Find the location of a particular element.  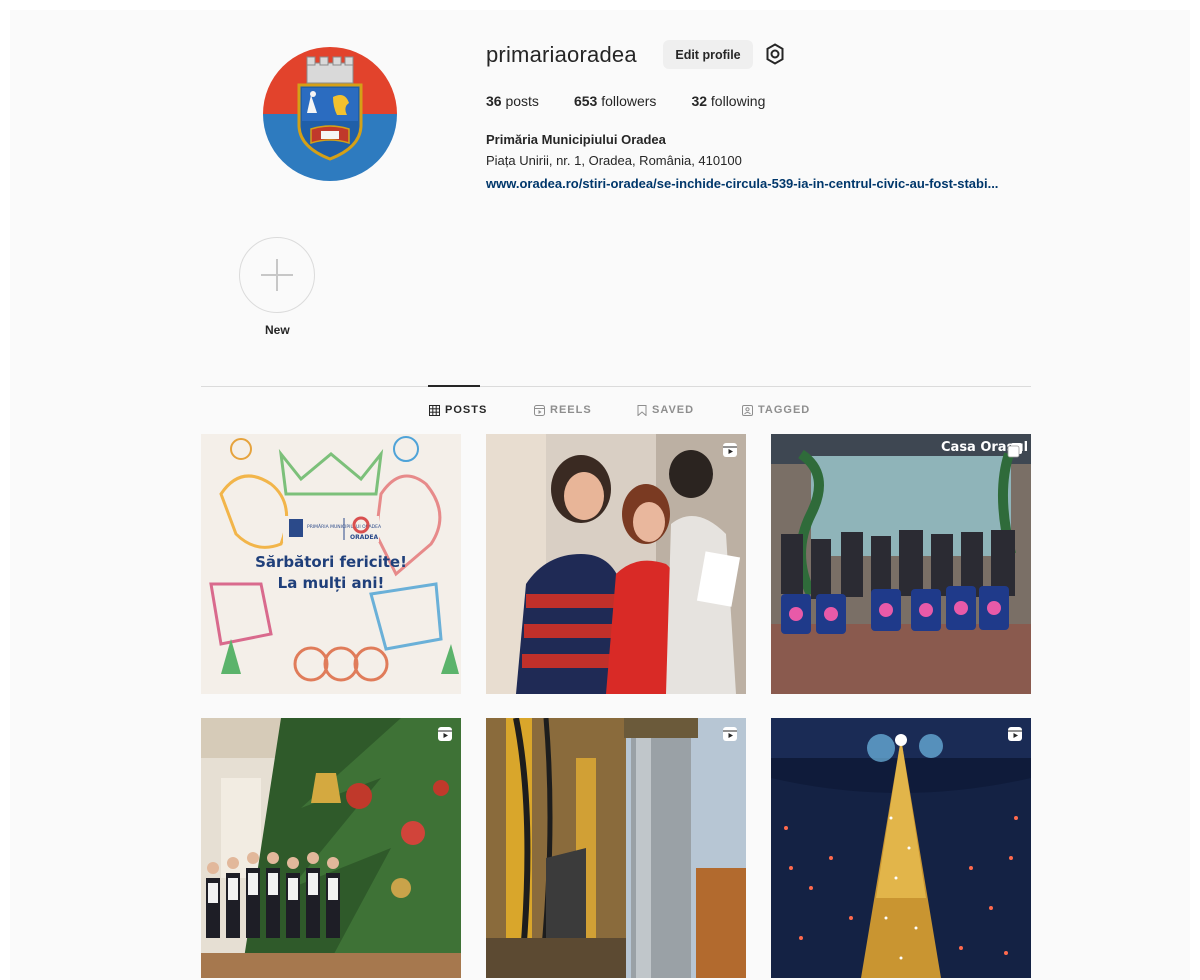

carousel-badge-icon is located at coordinates (1014, 450).